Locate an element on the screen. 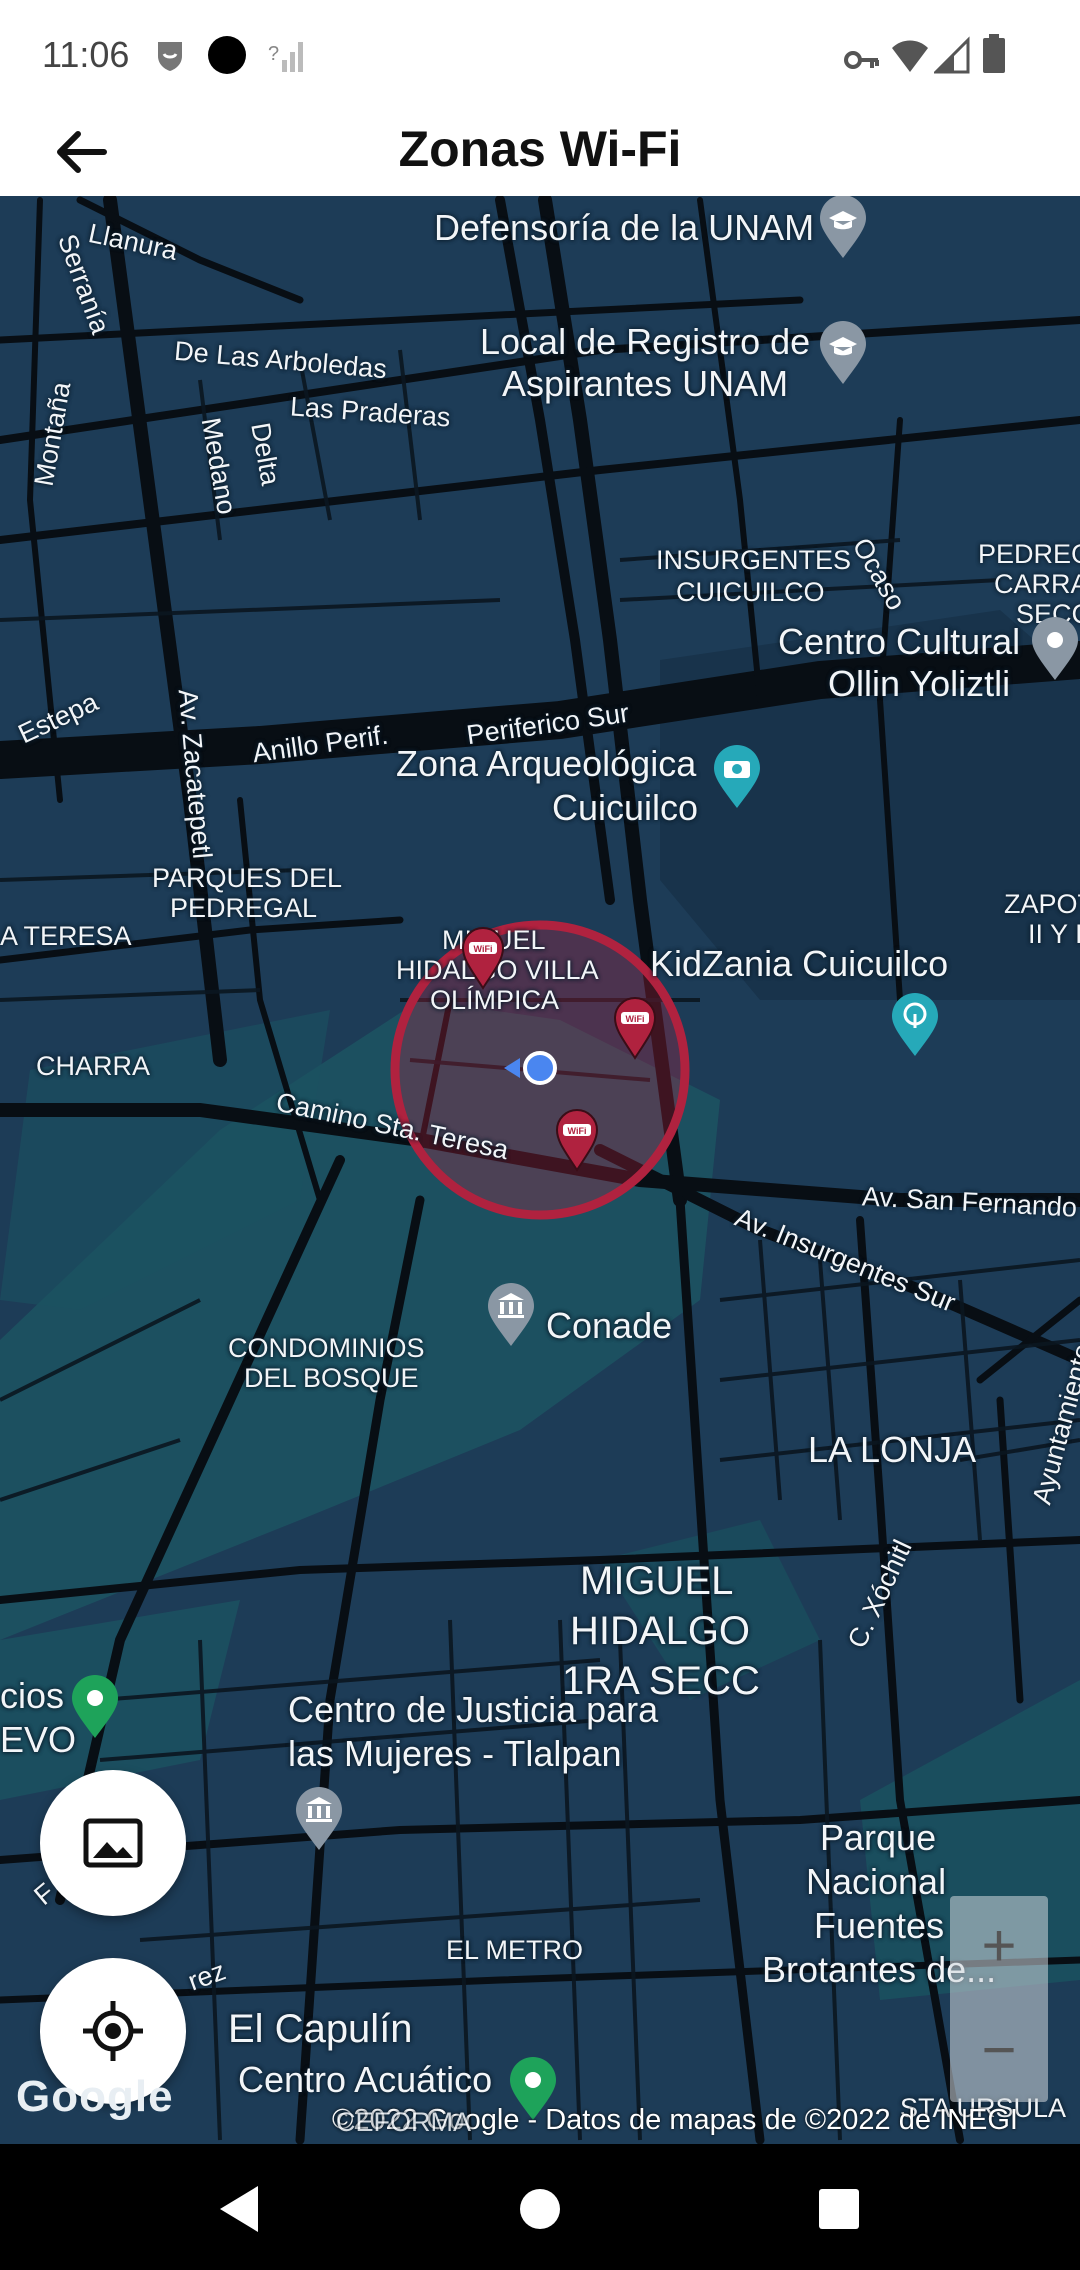 Image resolution: width=1080 pixels, height=2270 pixels. map-label-conade: Conade is located at coordinates (609, 1325).